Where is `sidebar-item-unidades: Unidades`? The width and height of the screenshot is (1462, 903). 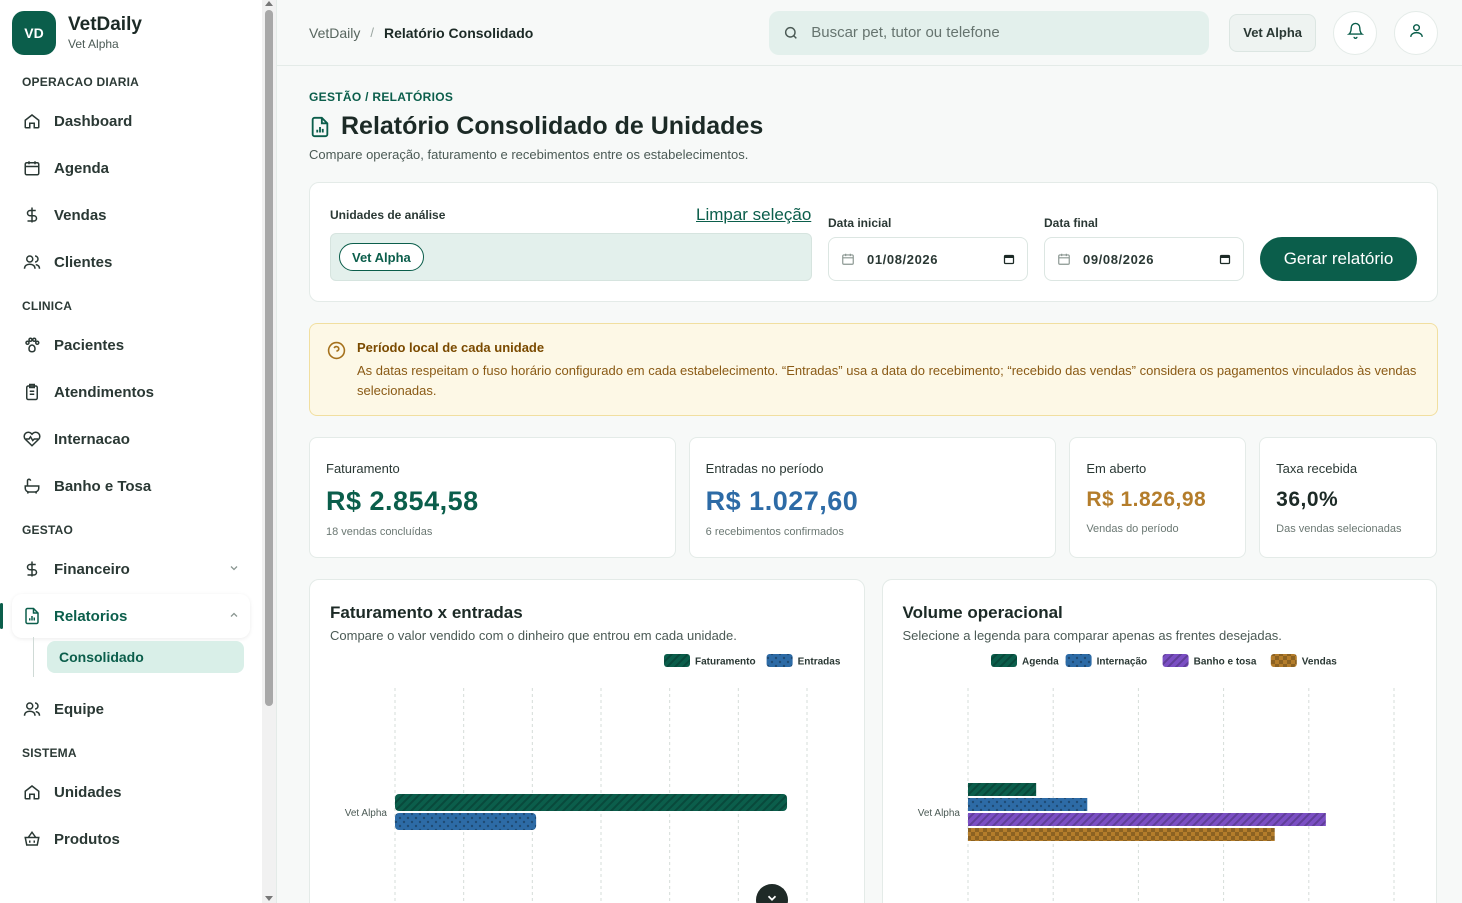 sidebar-item-unidades: Unidades is located at coordinates (131, 792).